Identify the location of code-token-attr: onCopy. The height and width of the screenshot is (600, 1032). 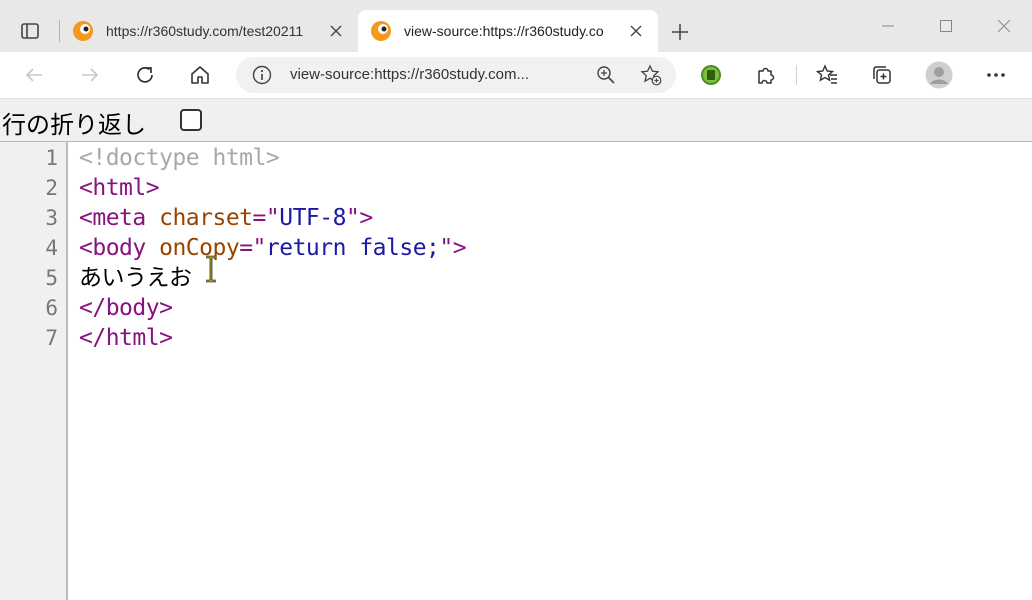
(199, 248).